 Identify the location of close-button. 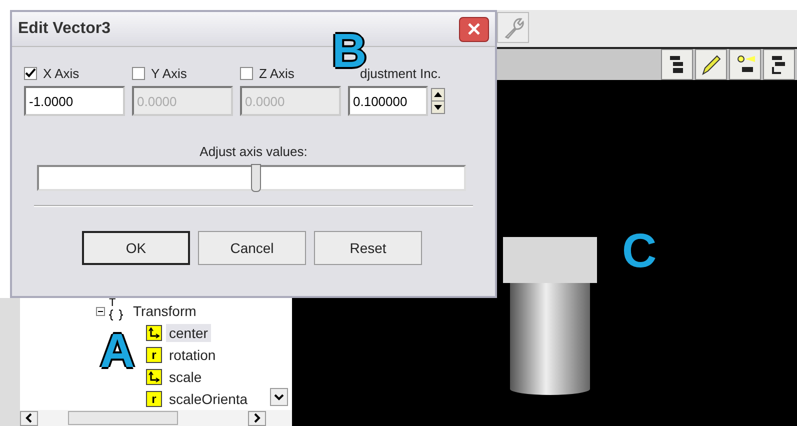
(474, 29).